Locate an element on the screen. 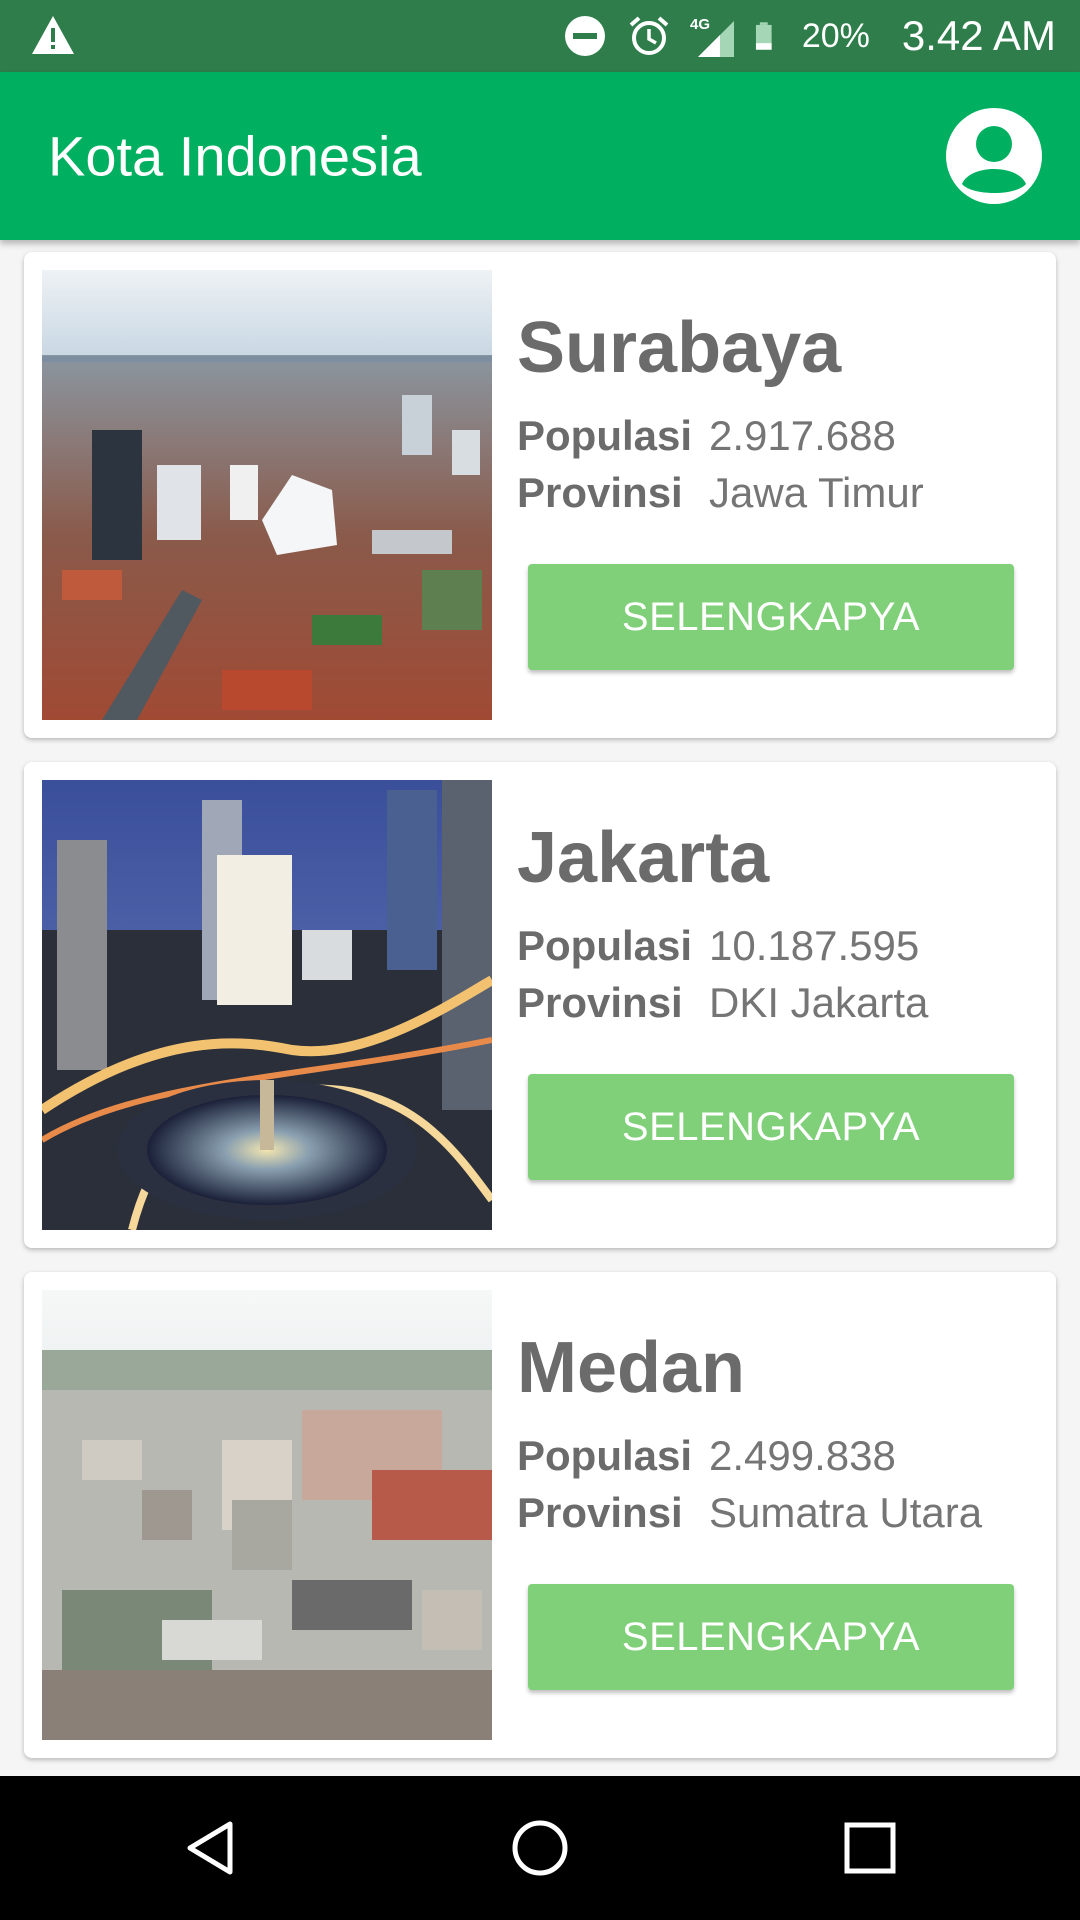  recents-icon is located at coordinates (870, 1848).